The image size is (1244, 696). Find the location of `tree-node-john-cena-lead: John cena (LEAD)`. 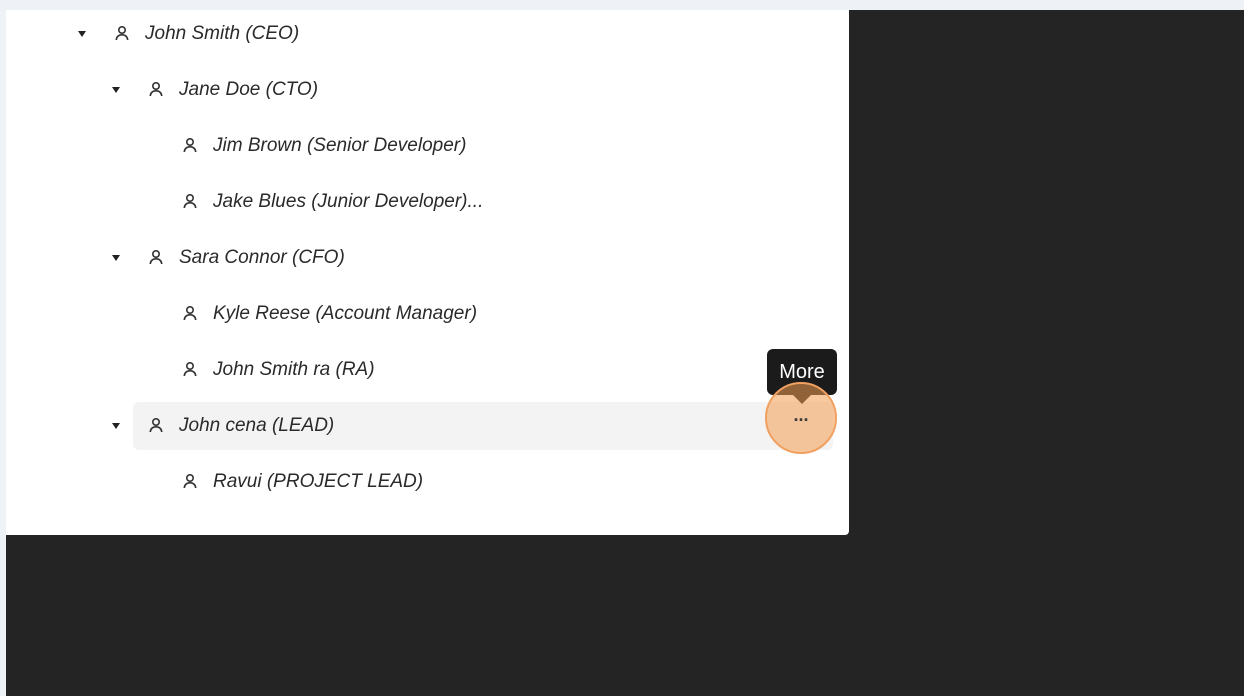

tree-node-john-cena-lead: John cena (LEAD) is located at coordinates (472, 426).